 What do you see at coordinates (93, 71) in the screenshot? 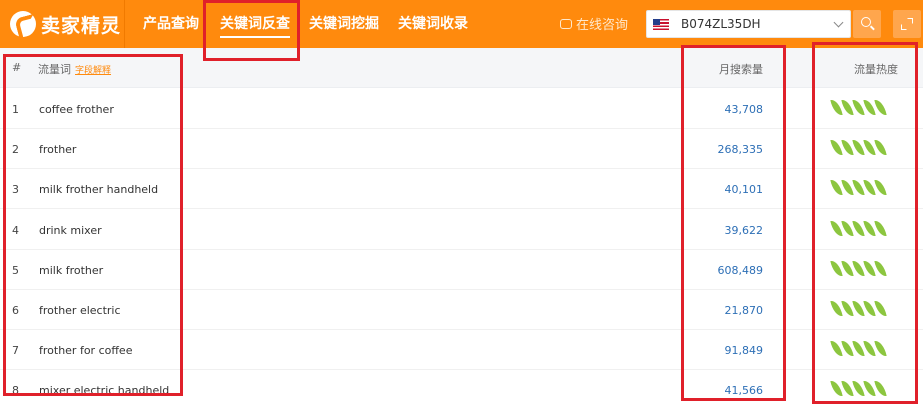
I see `field-explain-link: 字段解释` at bounding box center [93, 71].